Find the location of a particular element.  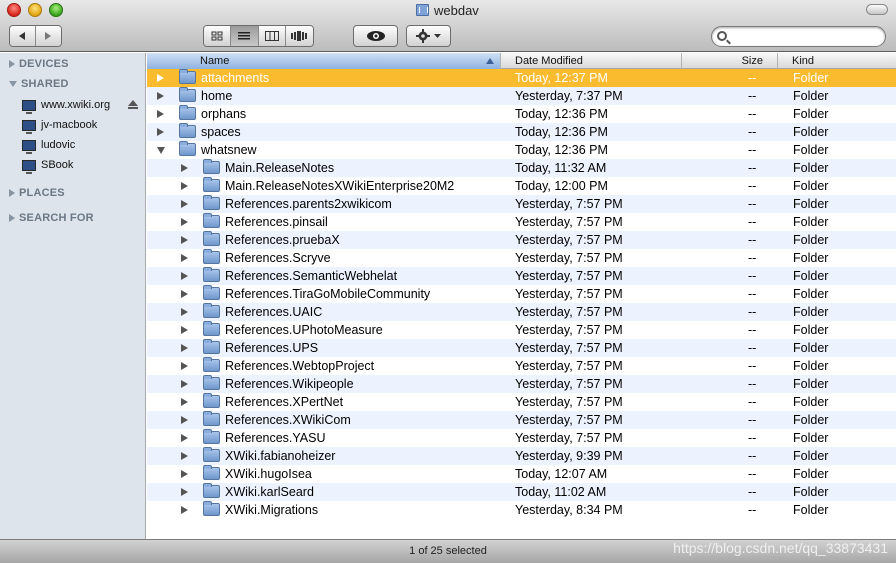

cover-flow-button is located at coordinates (299, 36).